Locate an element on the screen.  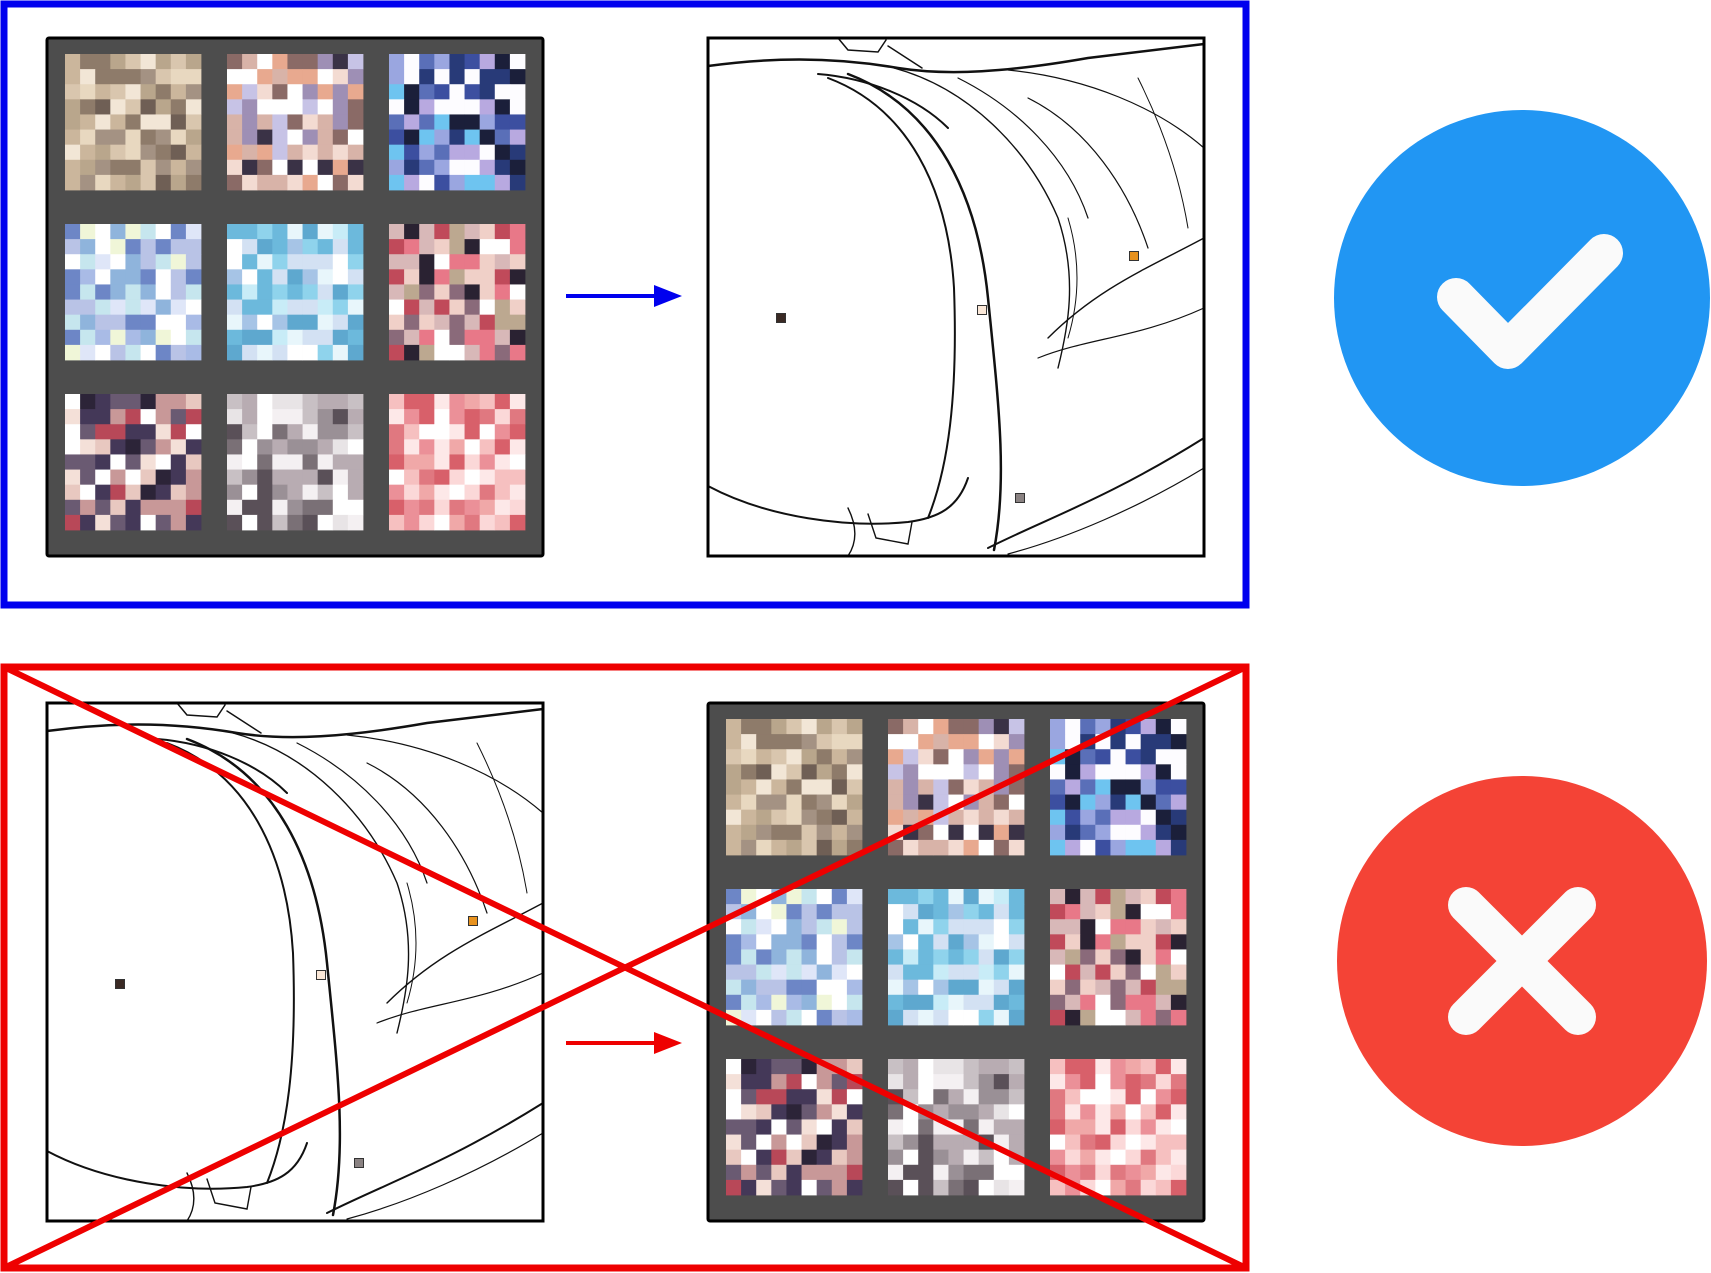
line-art-correct is located at coordinates (956, 297).